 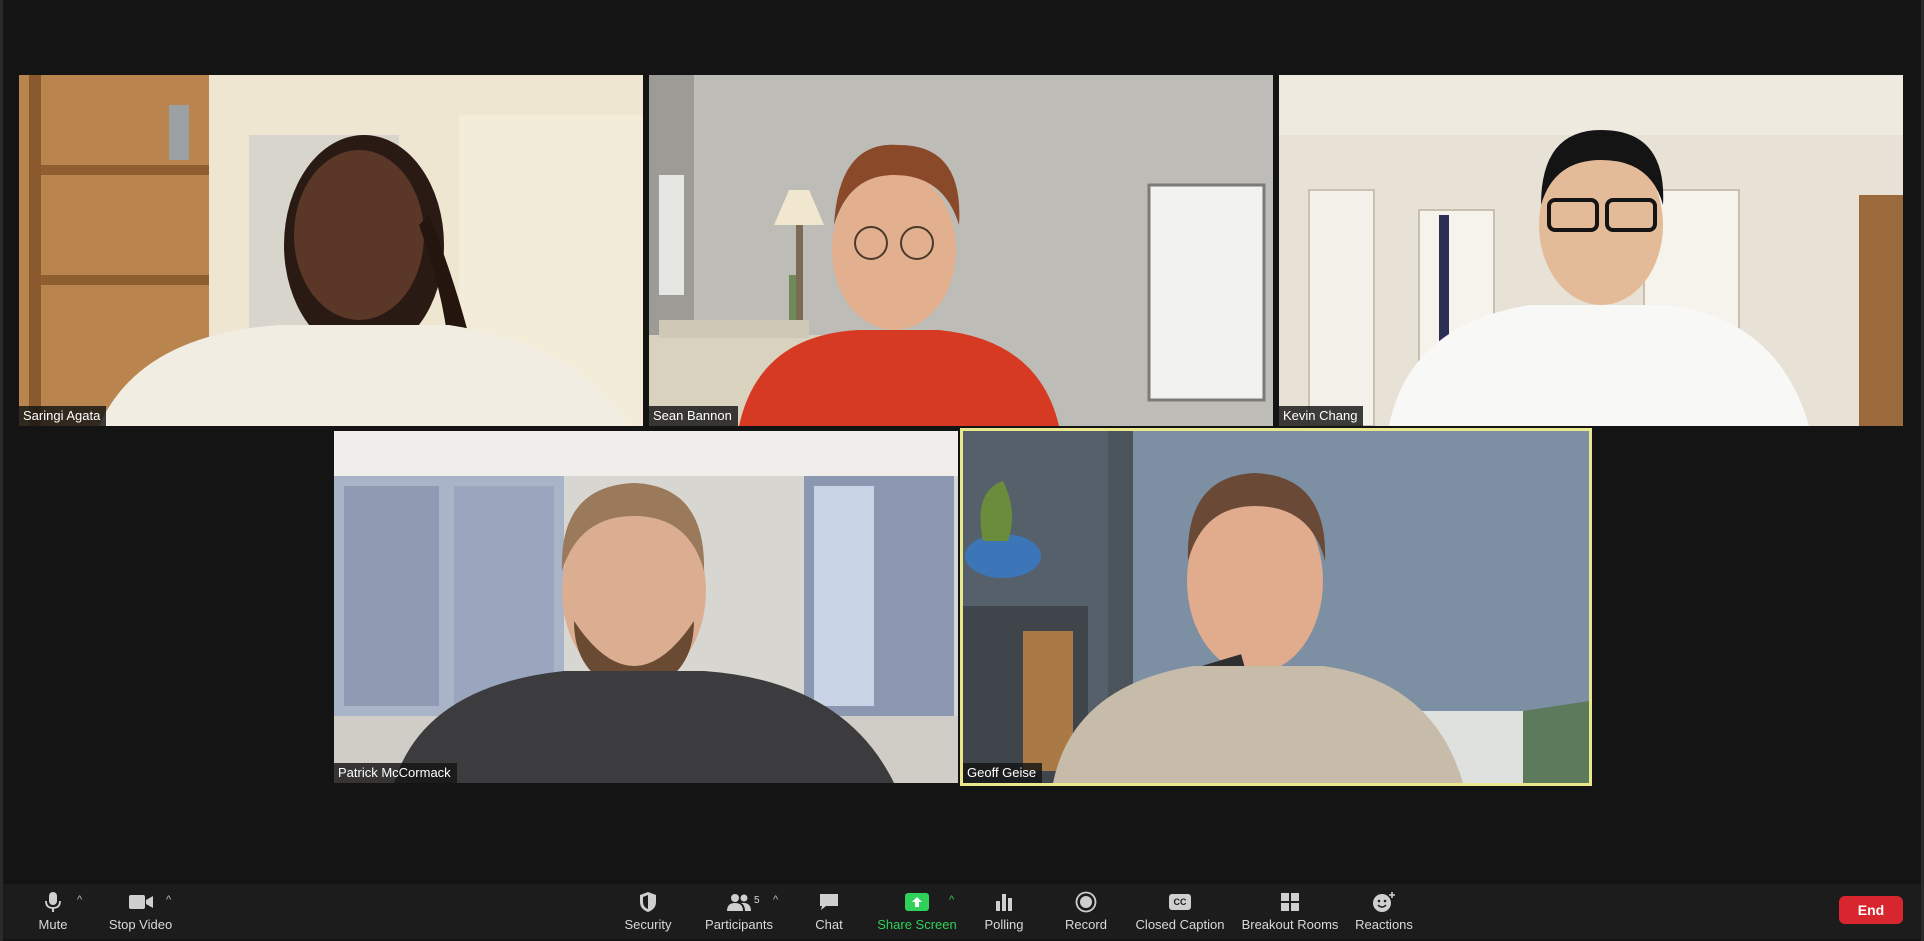 I want to click on participant-tile-saringi-agata: Saringi Agata, so click(x=331, y=250).